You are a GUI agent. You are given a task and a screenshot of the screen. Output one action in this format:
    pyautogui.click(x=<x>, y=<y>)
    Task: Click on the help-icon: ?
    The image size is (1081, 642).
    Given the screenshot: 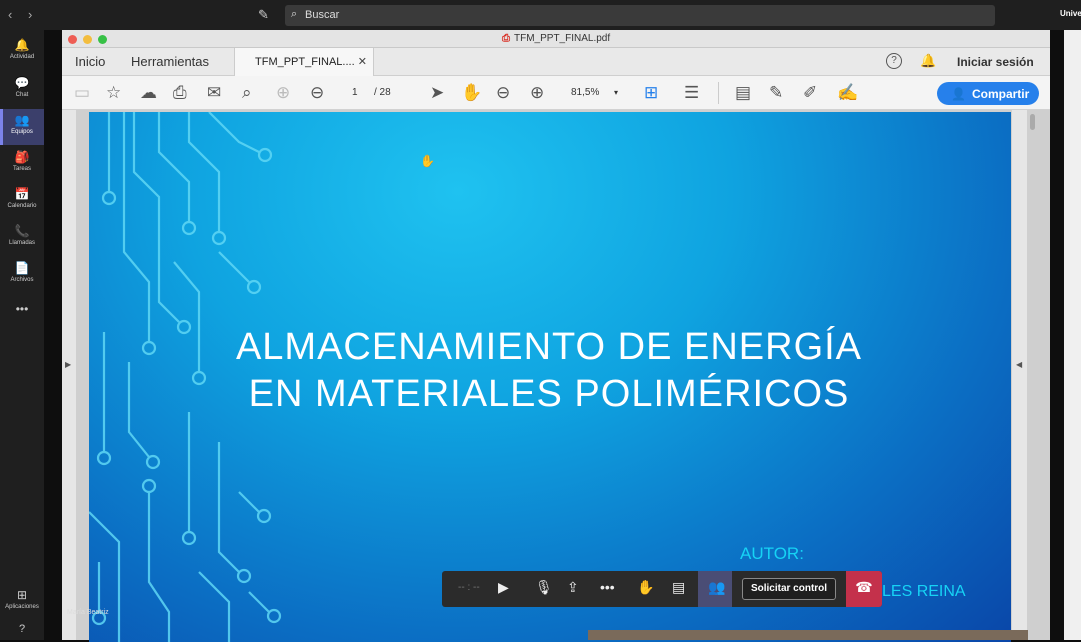 What is the action you would take?
    pyautogui.click(x=894, y=61)
    